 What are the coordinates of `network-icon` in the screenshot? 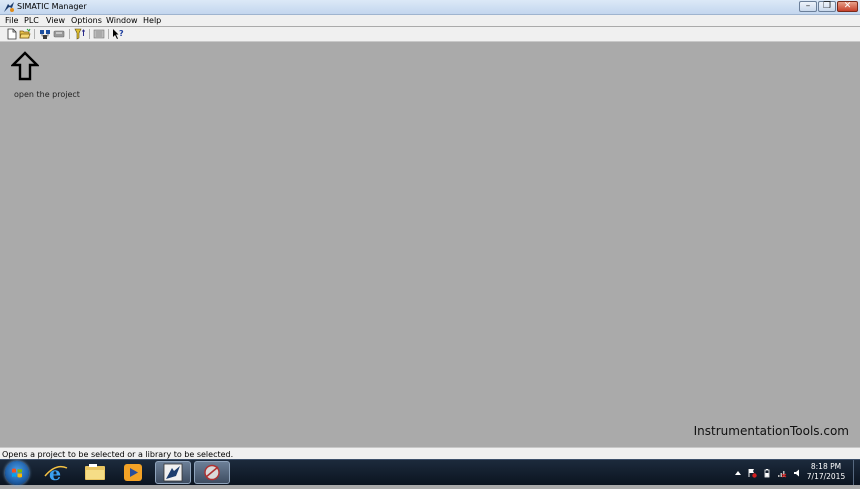 It's located at (782, 473).